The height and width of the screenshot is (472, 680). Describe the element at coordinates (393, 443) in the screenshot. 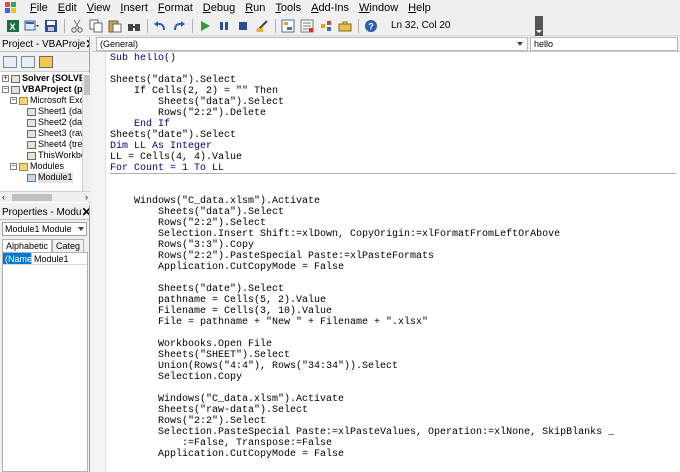

I see `code-line: :=False, Transpose:=False` at that location.